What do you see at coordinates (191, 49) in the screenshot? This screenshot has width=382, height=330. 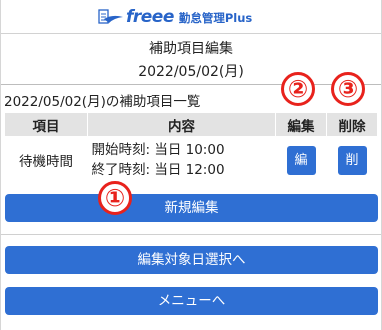 I see `page-title: 補助項目編集` at bounding box center [191, 49].